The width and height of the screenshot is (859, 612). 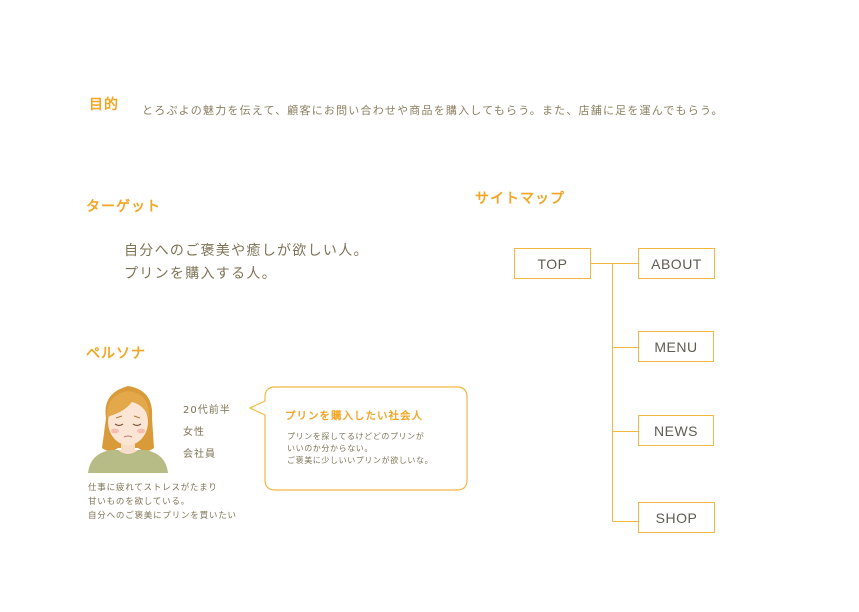 I want to click on persona-info: 20代前半 女性 会社員, so click(x=207, y=433).